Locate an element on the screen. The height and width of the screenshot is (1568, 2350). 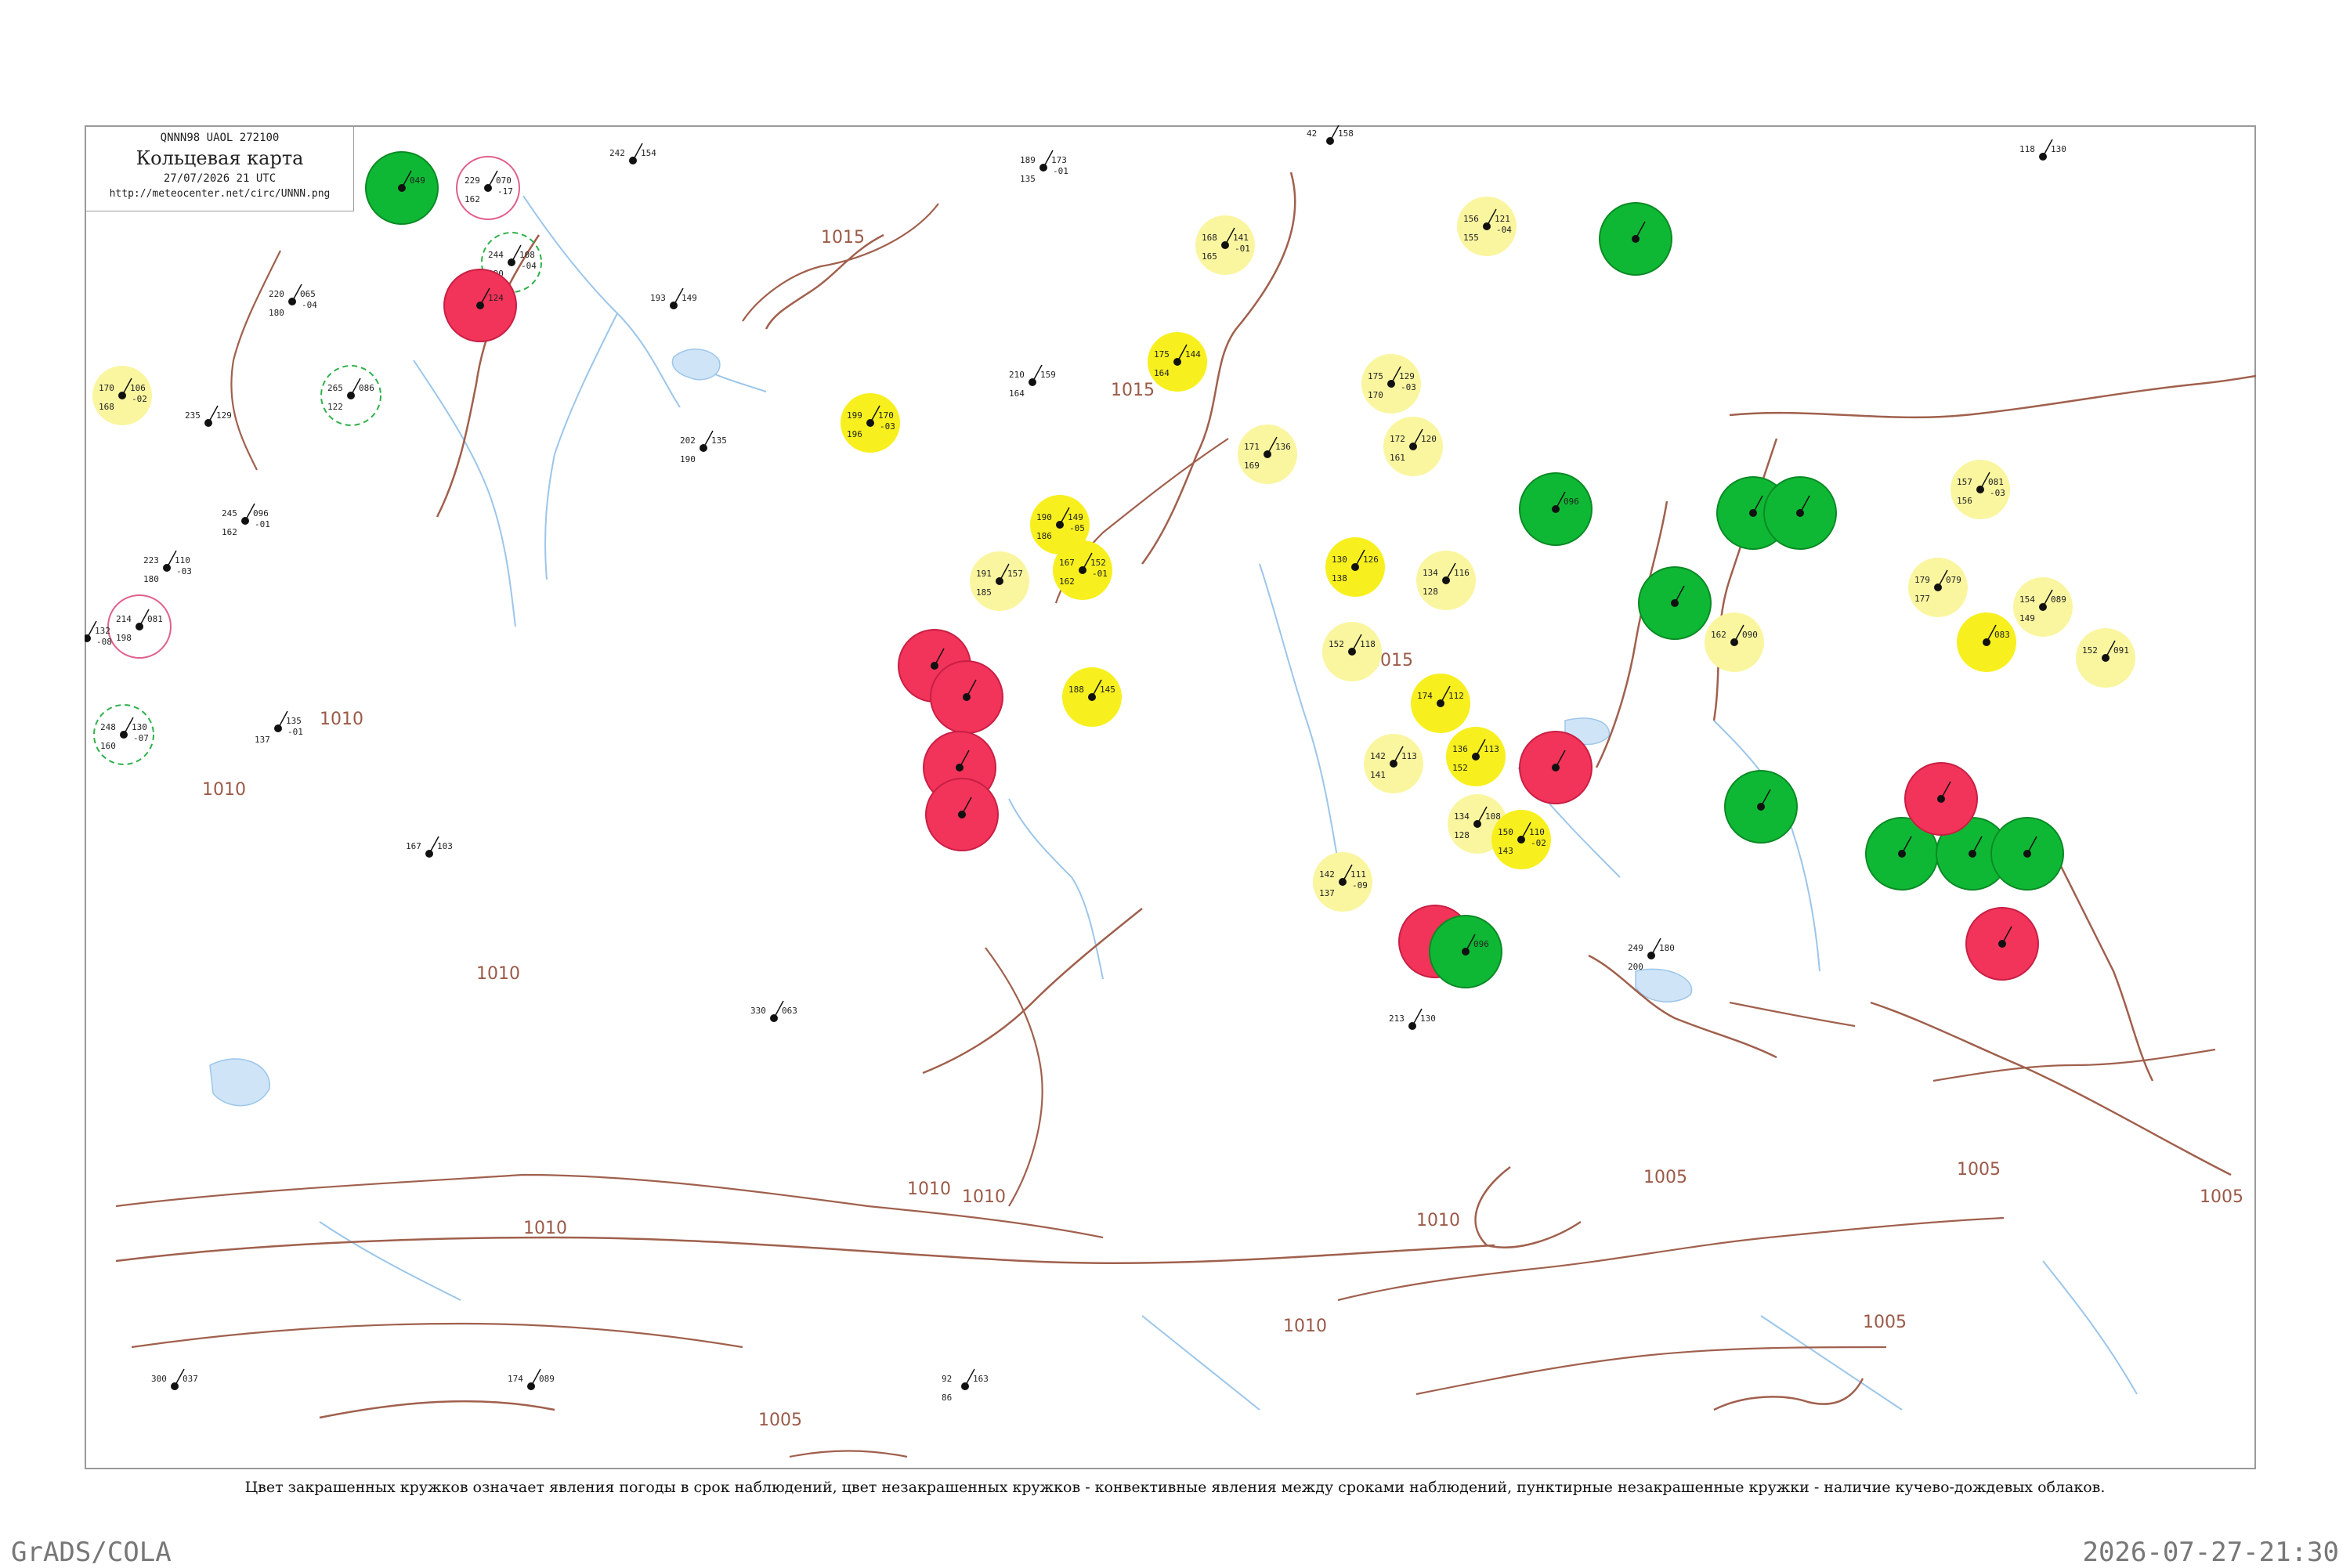
station-marker: 167 103 is located at coordinates (429, 847).